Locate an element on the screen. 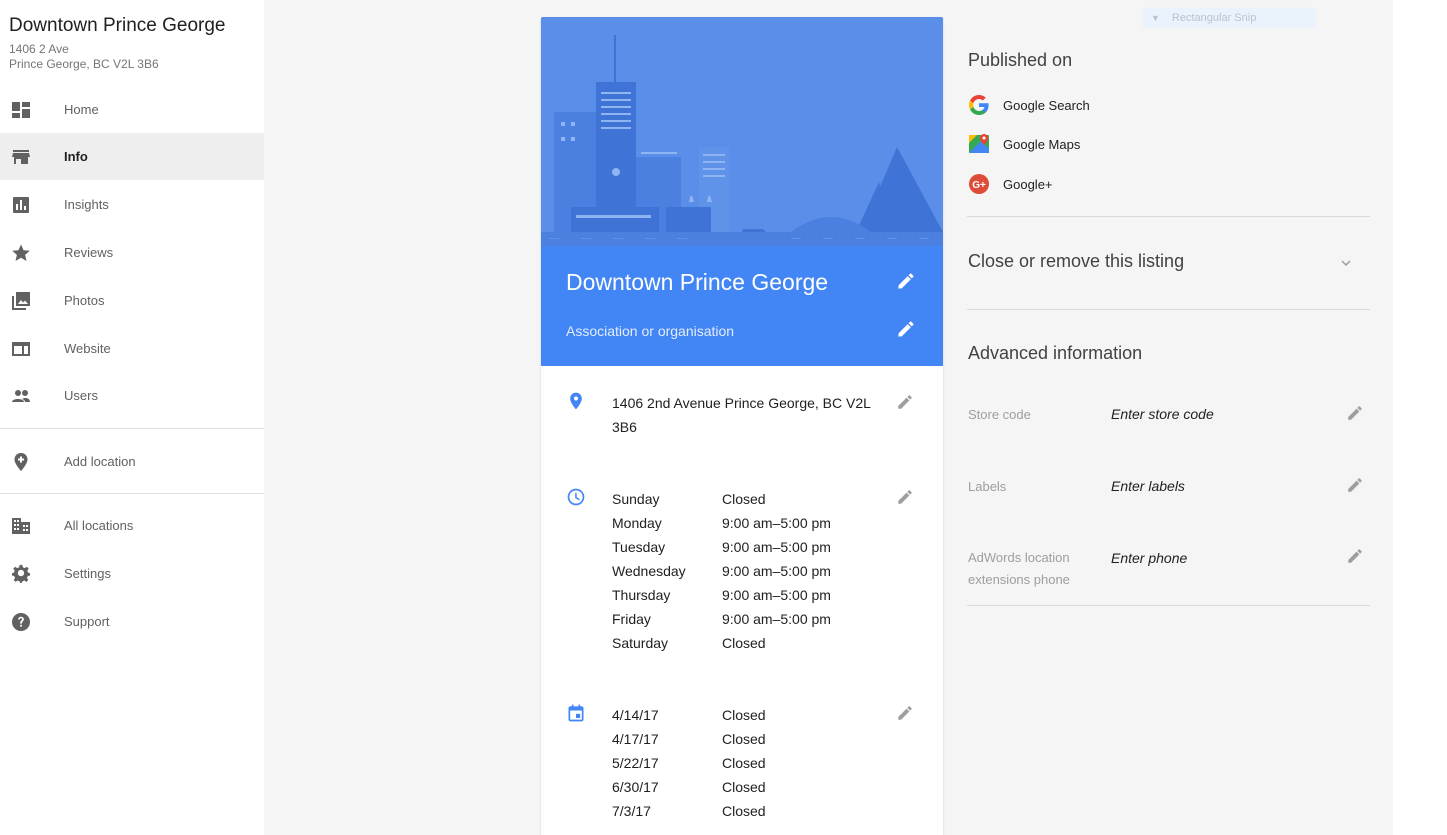 This screenshot has height=835, width=1447. chevron-down-icon is located at coordinates (1346, 263).